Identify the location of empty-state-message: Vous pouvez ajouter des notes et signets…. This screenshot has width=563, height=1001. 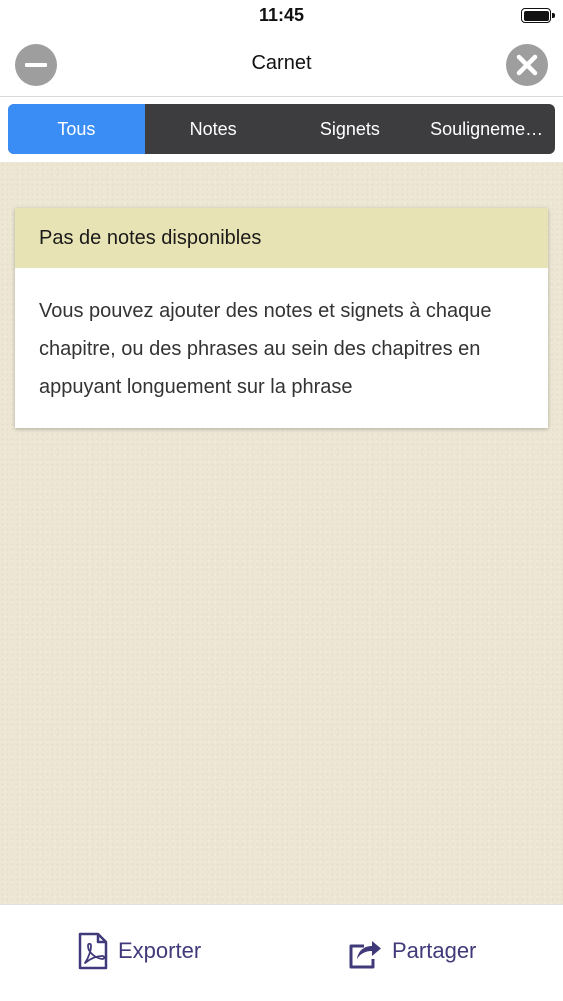
(265, 349).